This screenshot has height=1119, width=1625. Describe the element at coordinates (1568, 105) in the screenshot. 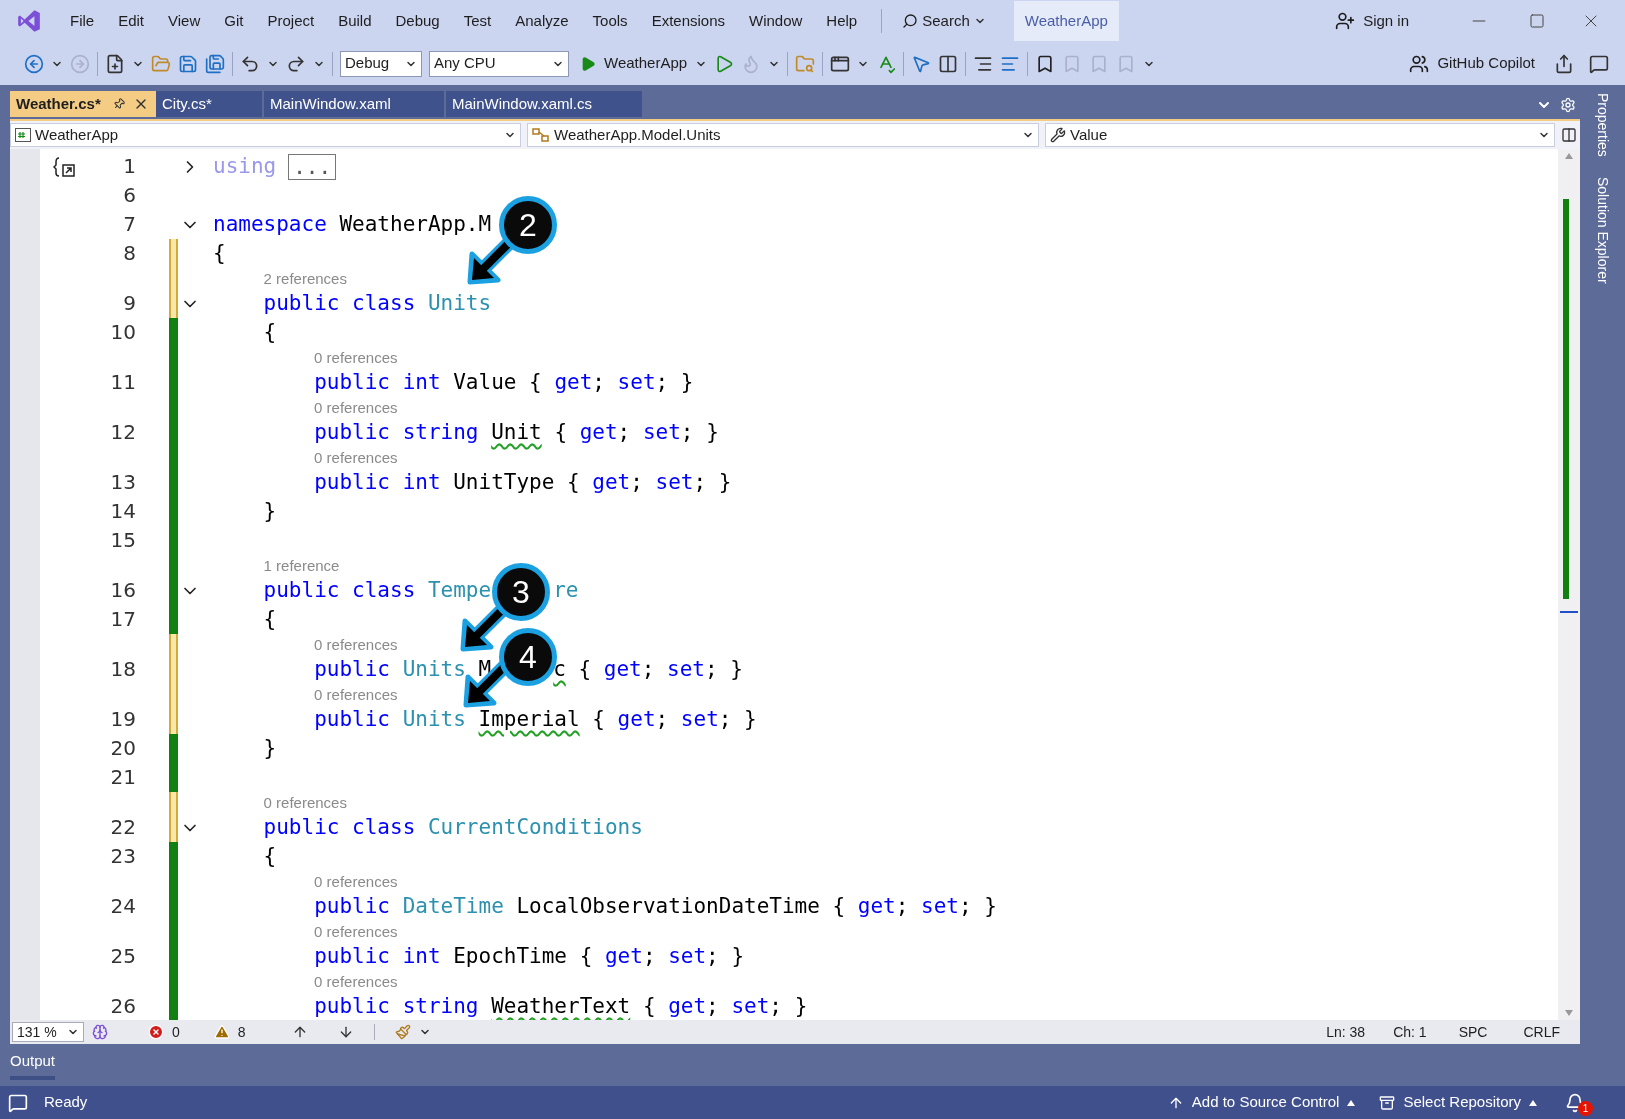

I see `settings-icon` at that location.